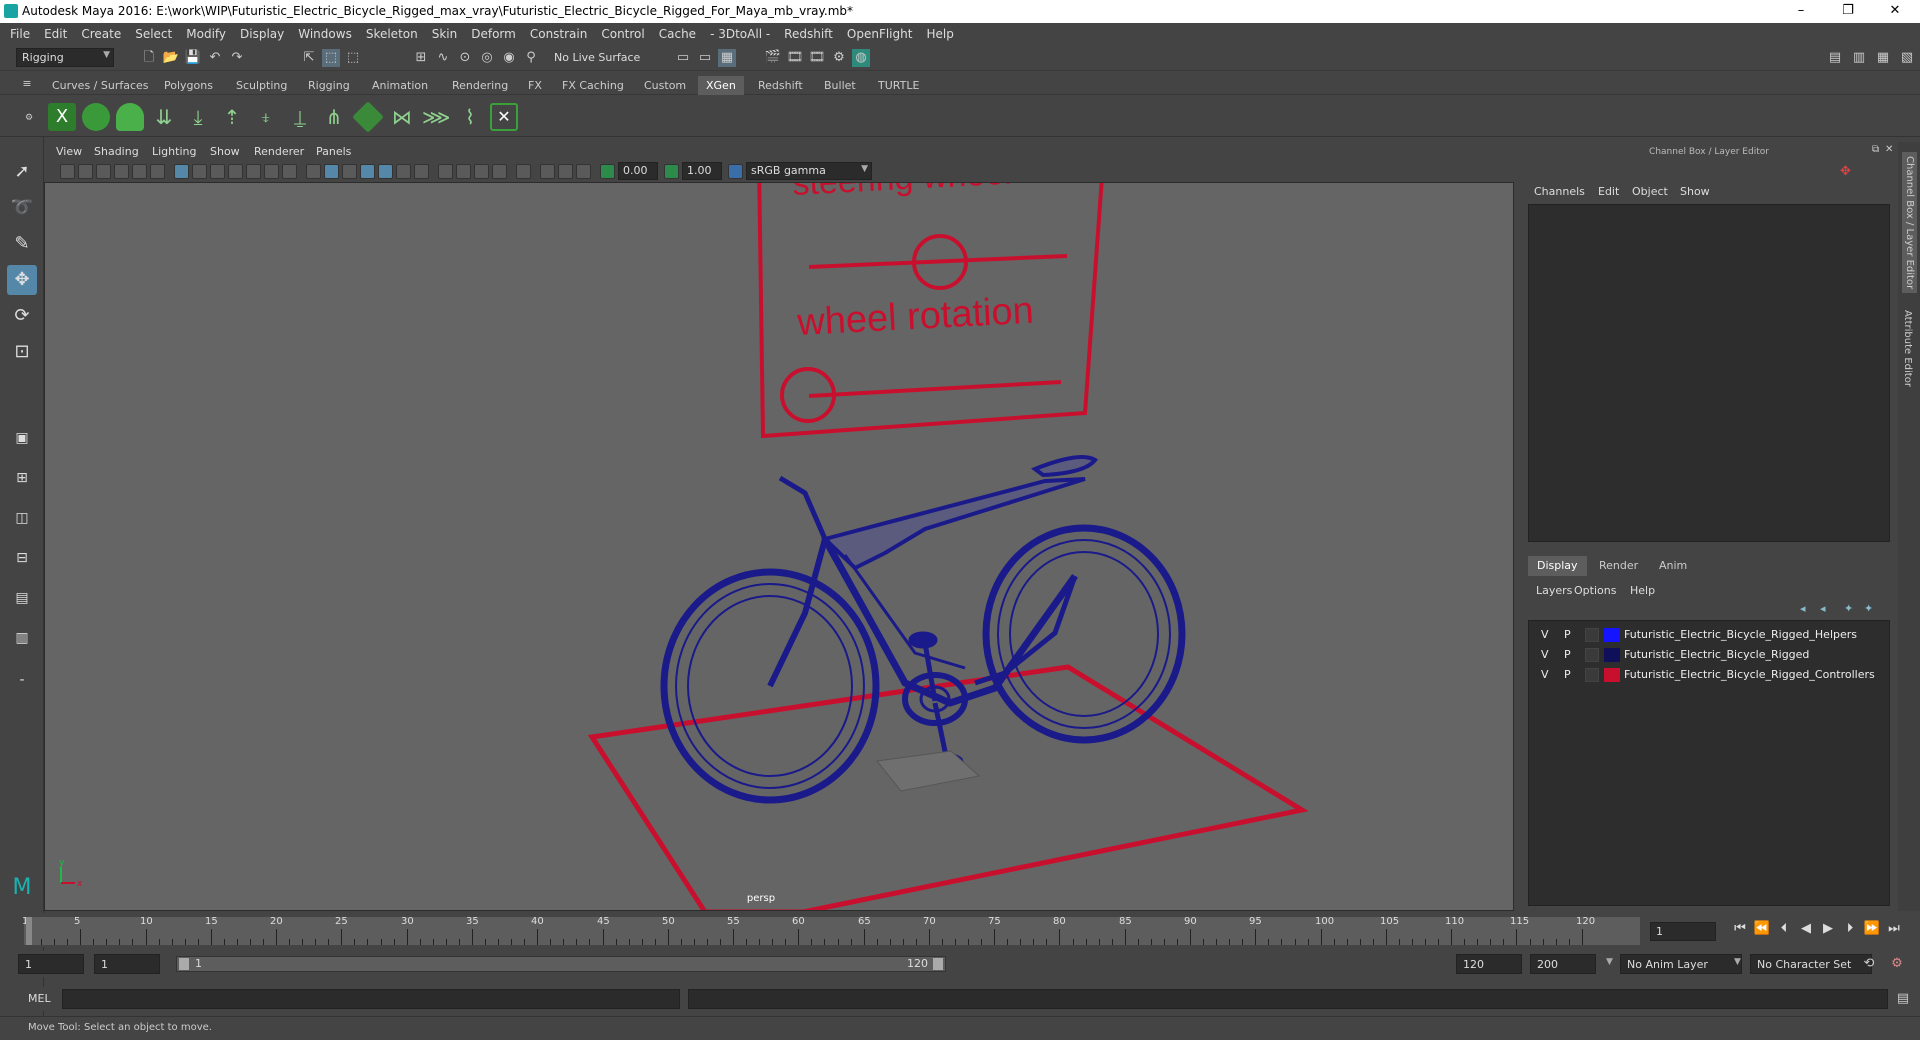 This screenshot has width=1920, height=1040. Describe the element at coordinates (313, 171) in the screenshot. I see `wireframe-icon` at that location.